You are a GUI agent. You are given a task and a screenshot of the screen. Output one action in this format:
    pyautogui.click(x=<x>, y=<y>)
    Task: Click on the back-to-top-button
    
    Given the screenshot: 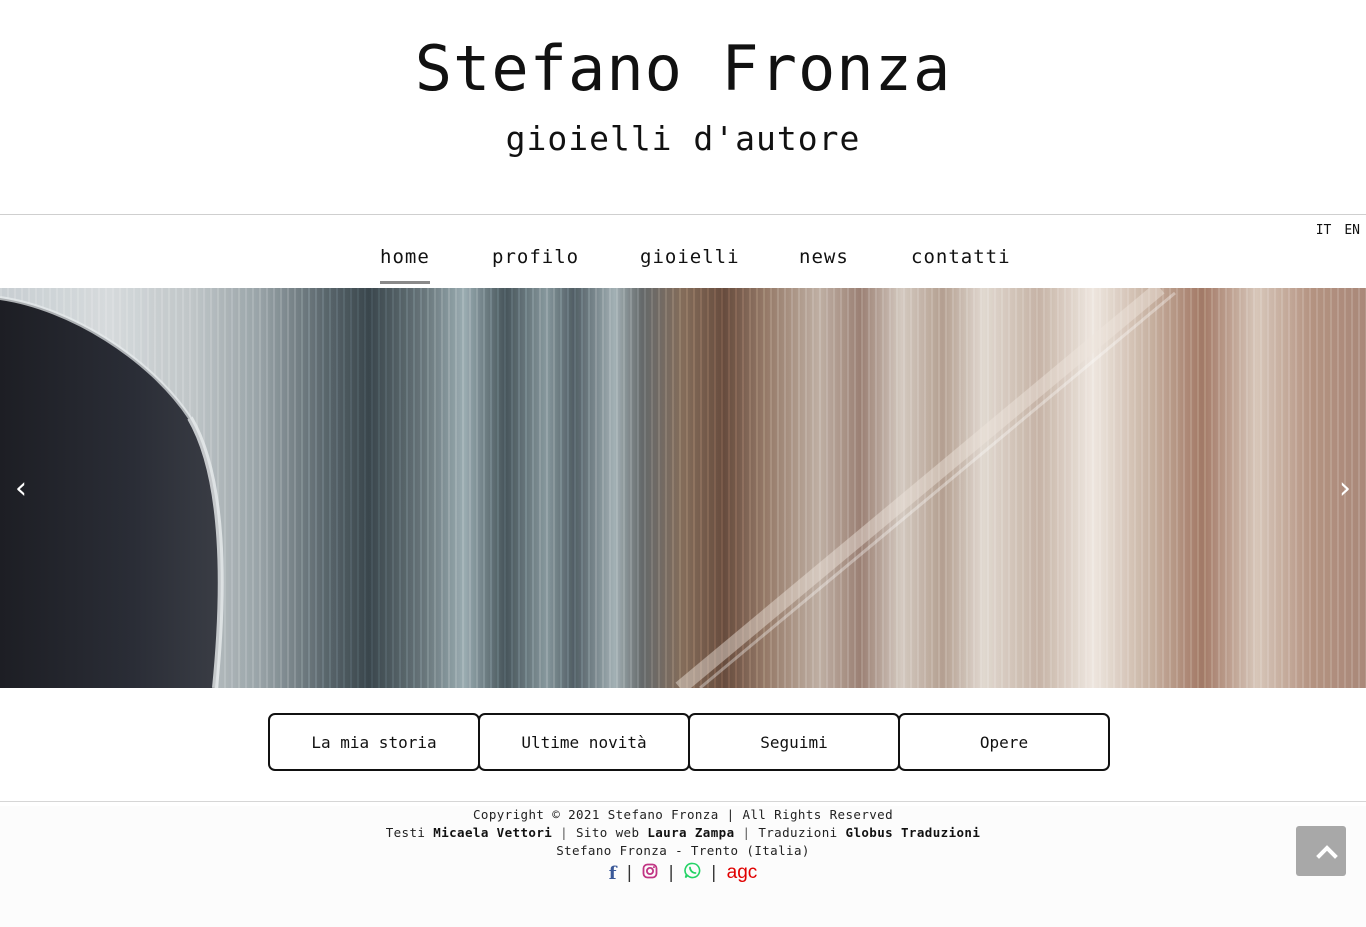 What is the action you would take?
    pyautogui.click(x=1321, y=851)
    